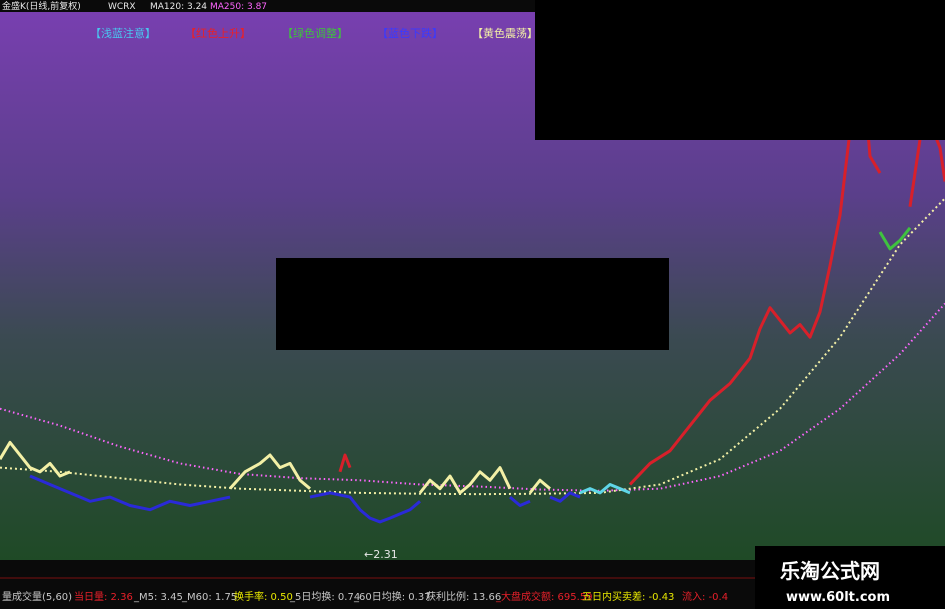  Describe the element at coordinates (37, 596) in the screenshot. I see `status-item: 量成交量(5,60)` at that location.